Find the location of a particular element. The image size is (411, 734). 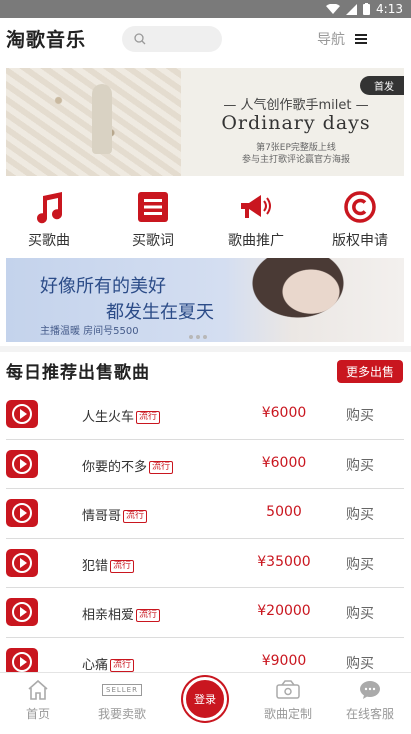

song-row: 情哥哥 流行 5000 购买 is located at coordinates (205, 514).